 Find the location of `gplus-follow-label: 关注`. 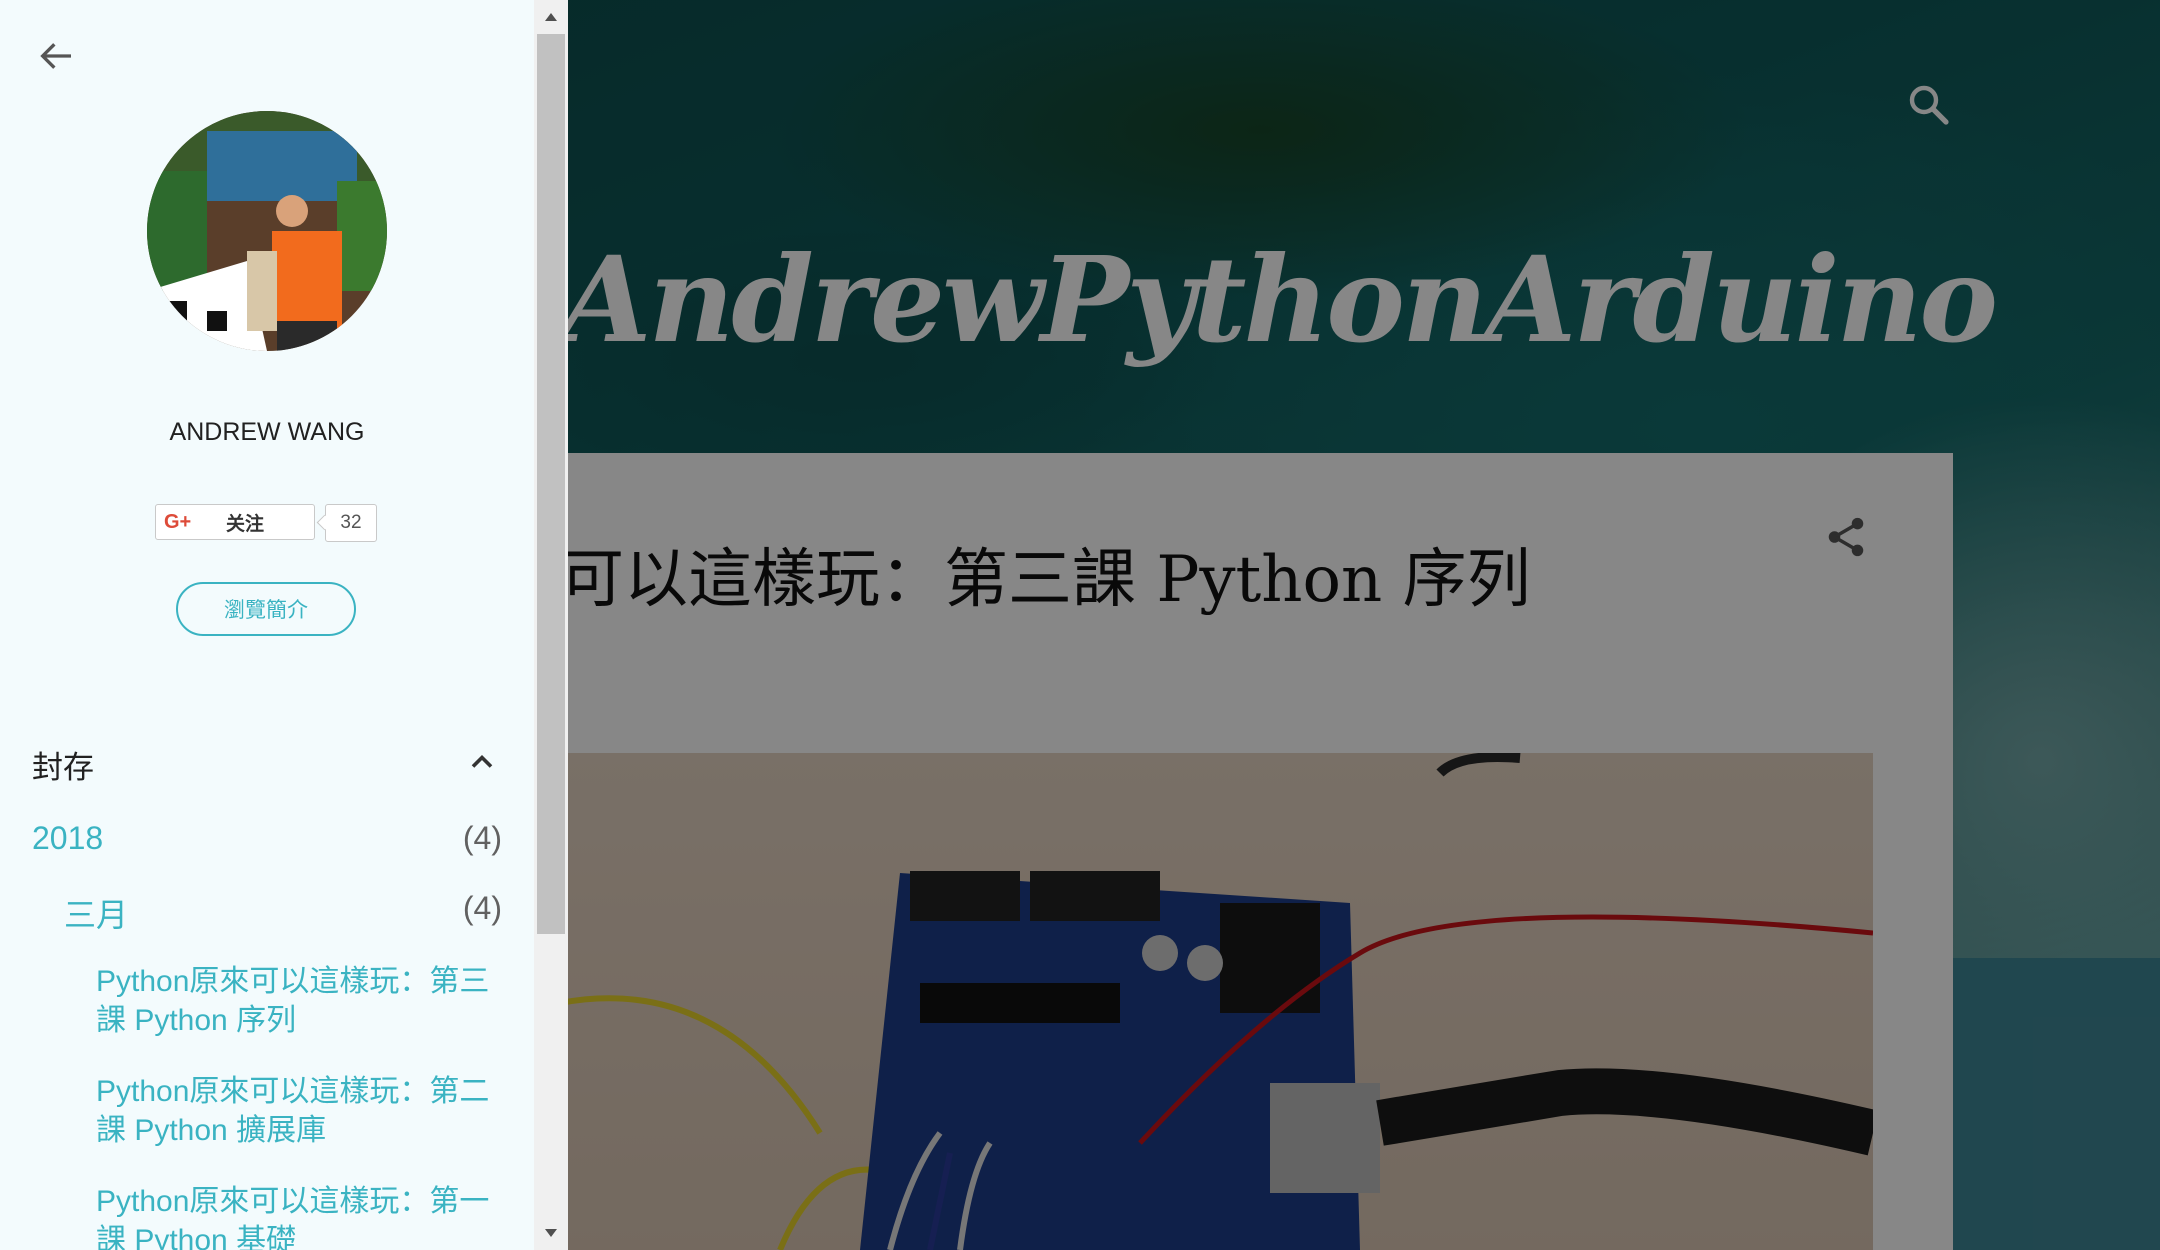

gplus-follow-label: 关注 is located at coordinates (245, 523).